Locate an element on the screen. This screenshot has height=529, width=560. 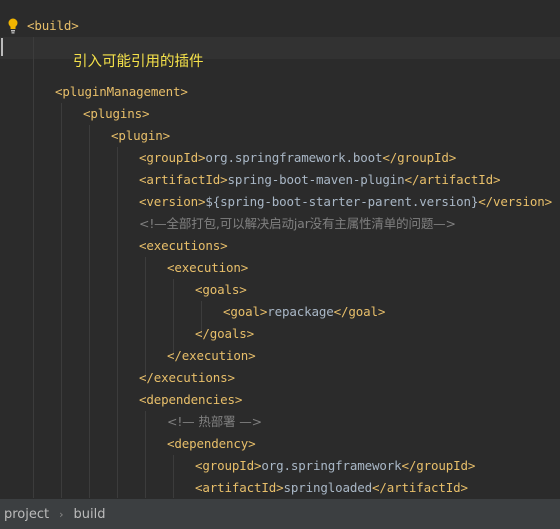
code-line: <plugin> is located at coordinates (140, 136).